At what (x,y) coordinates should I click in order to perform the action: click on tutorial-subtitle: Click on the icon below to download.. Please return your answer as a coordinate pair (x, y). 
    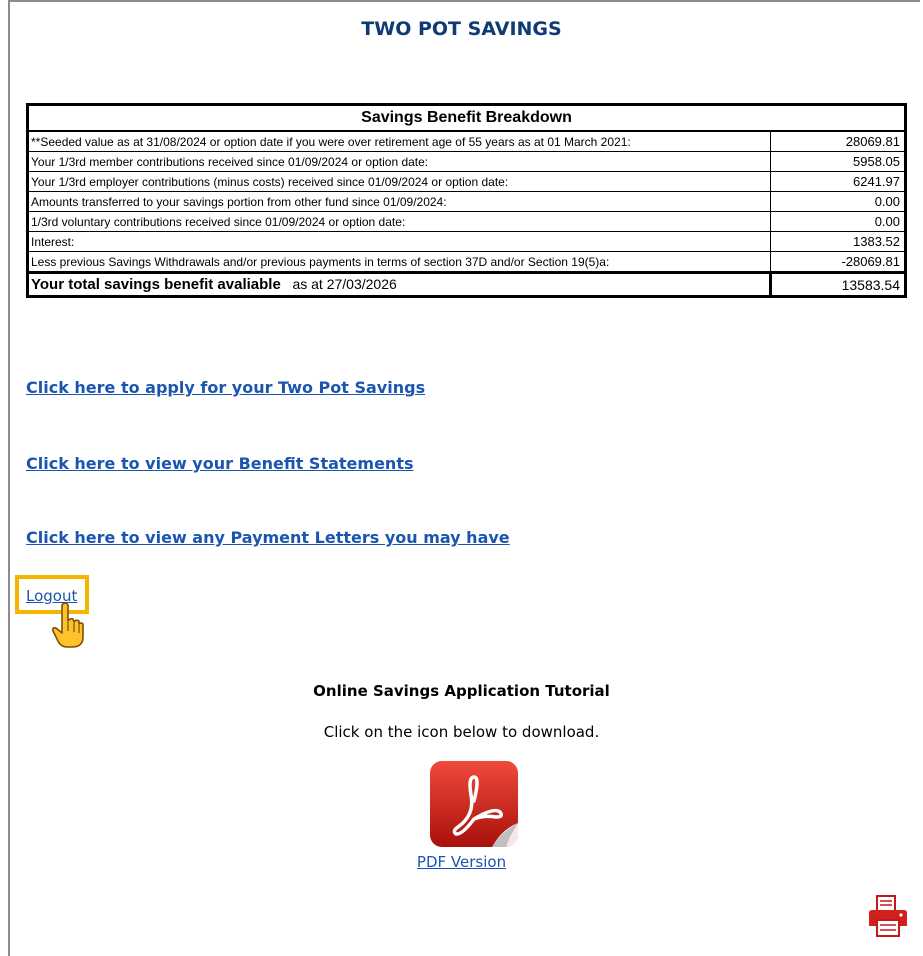
    Looking at the image, I should click on (461, 732).